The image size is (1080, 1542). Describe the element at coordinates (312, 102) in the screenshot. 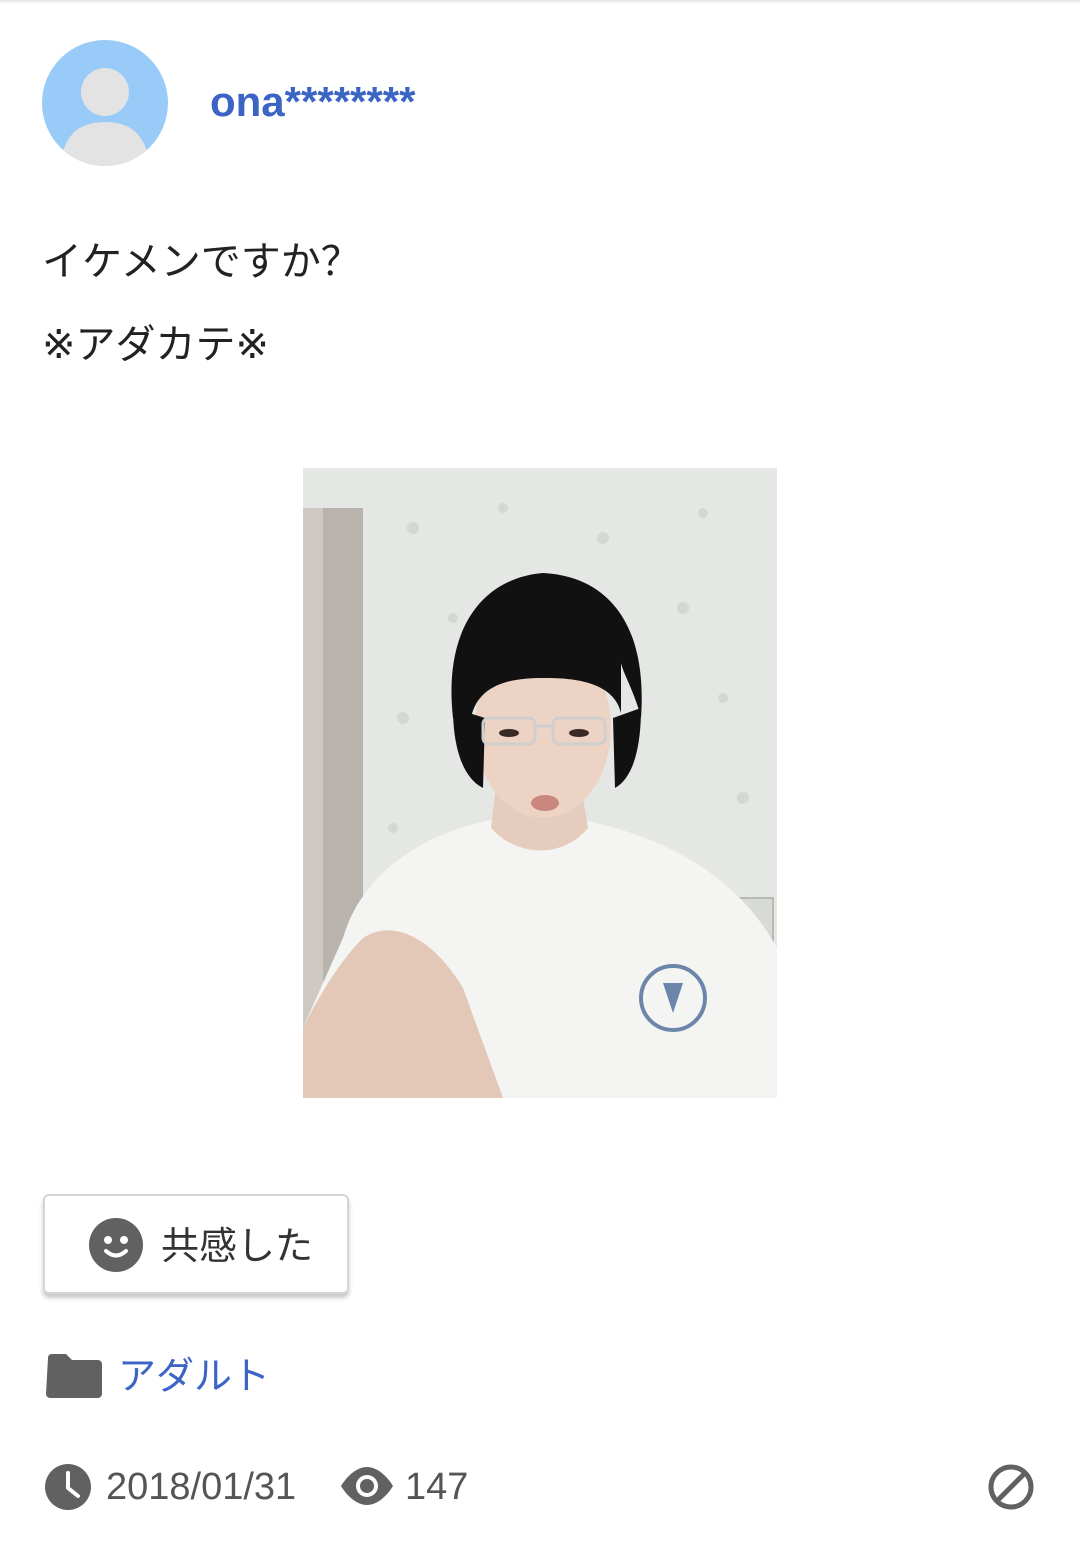

I see `username-link: ona********` at that location.